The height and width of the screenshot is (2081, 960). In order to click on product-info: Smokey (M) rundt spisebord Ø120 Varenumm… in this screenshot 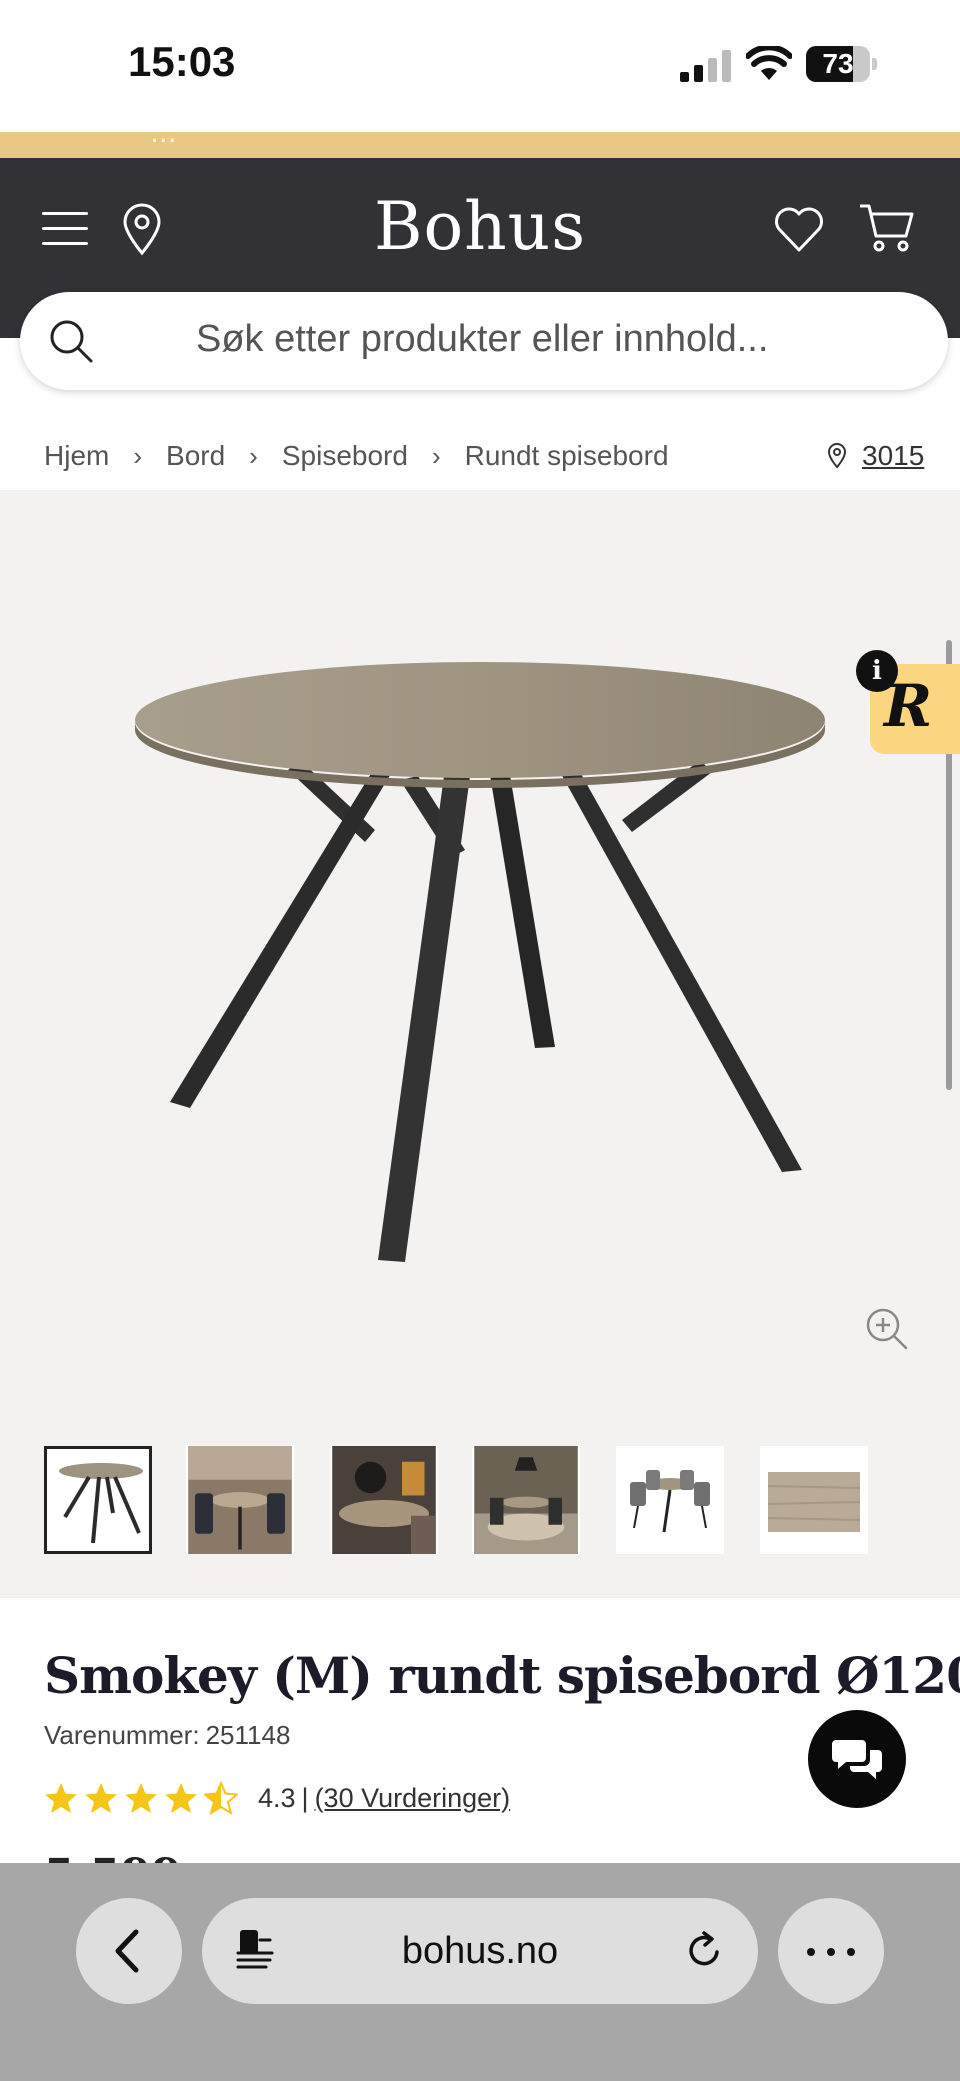, I will do `click(480, 1749)`.